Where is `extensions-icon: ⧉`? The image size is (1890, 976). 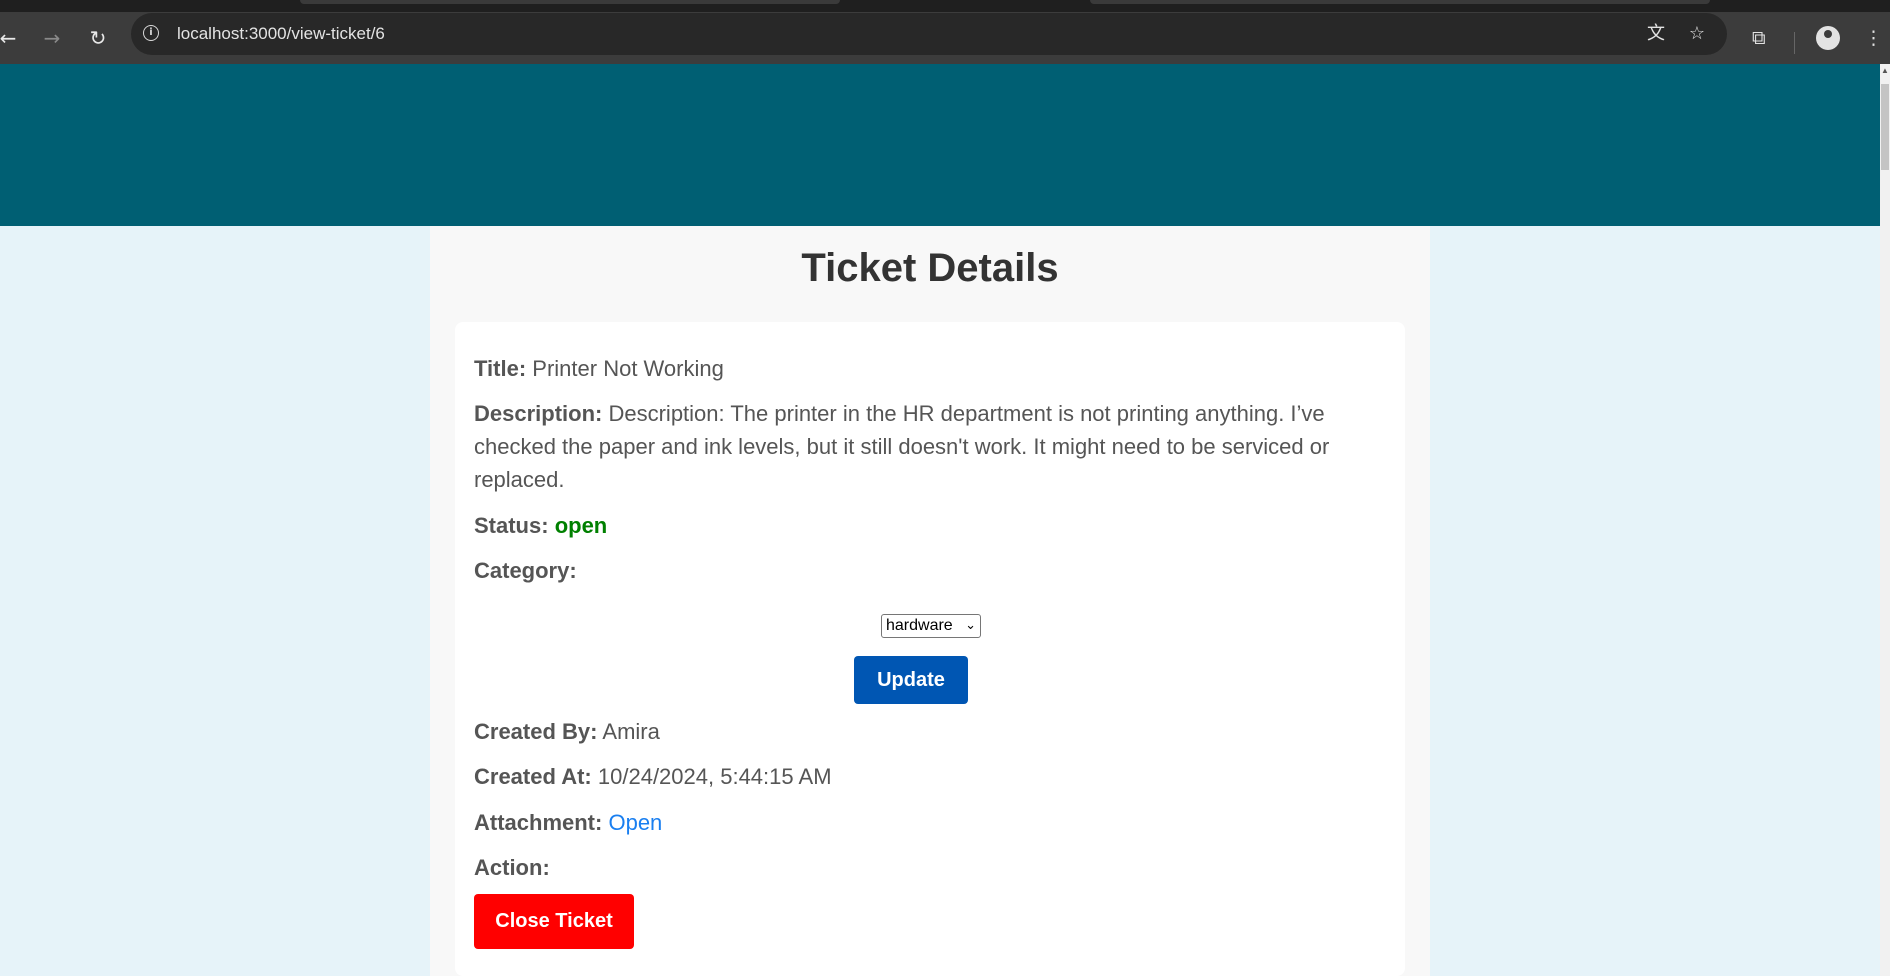
extensions-icon: ⧉ is located at coordinates (1759, 38).